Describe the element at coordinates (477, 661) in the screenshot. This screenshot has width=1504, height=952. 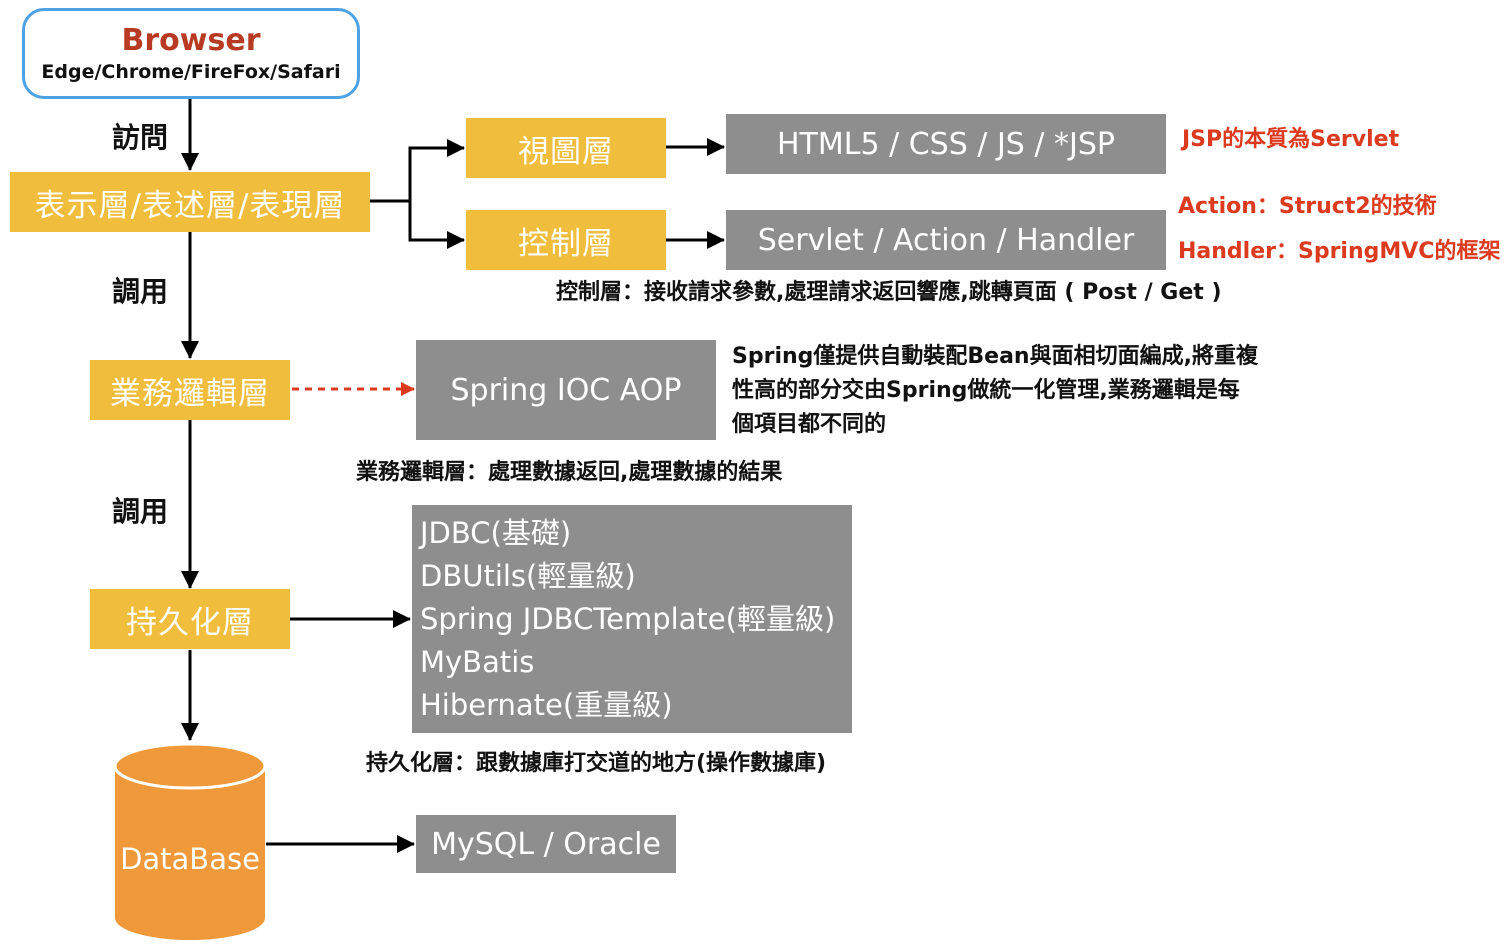
I see `persistence-tech-item: MyBatis` at that location.